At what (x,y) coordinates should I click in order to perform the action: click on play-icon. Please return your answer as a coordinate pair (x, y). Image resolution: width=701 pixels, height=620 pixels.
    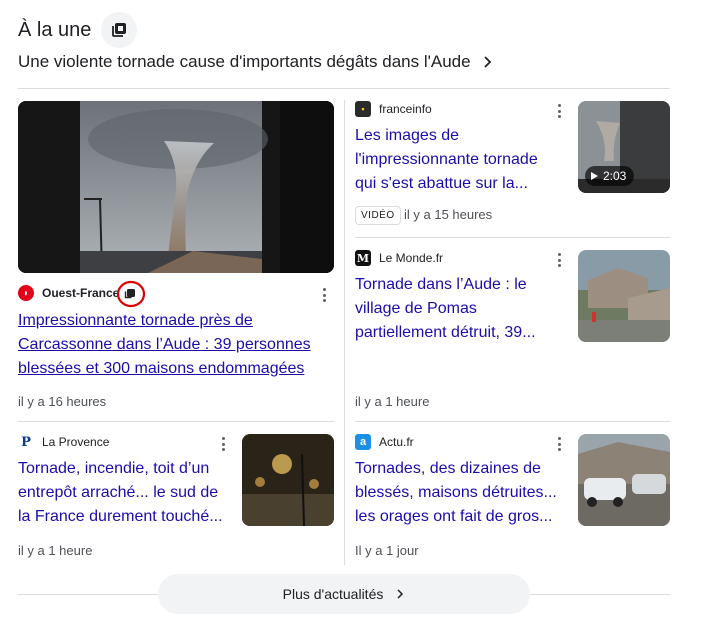
    Looking at the image, I should click on (594, 176).